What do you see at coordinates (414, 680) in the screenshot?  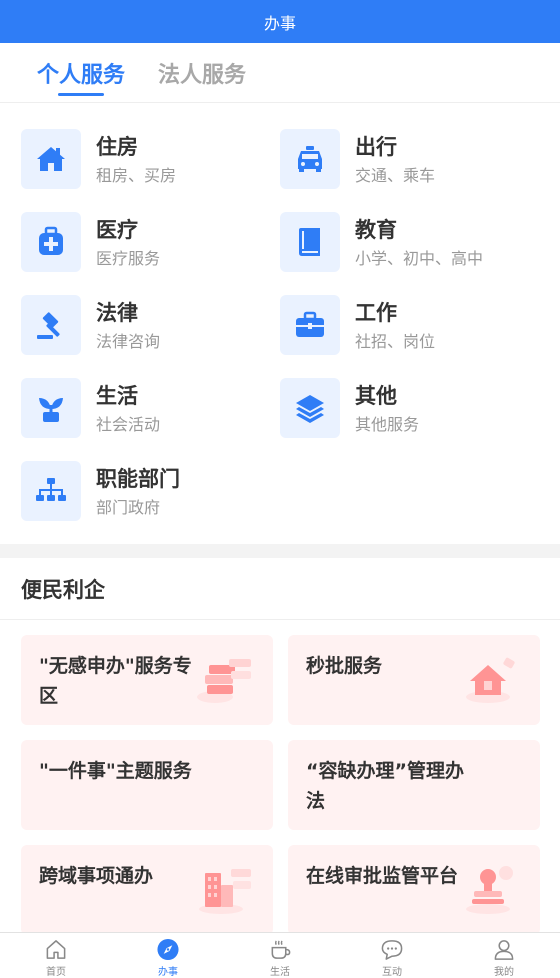 I see `card-instant-approval: 秒批服务` at bounding box center [414, 680].